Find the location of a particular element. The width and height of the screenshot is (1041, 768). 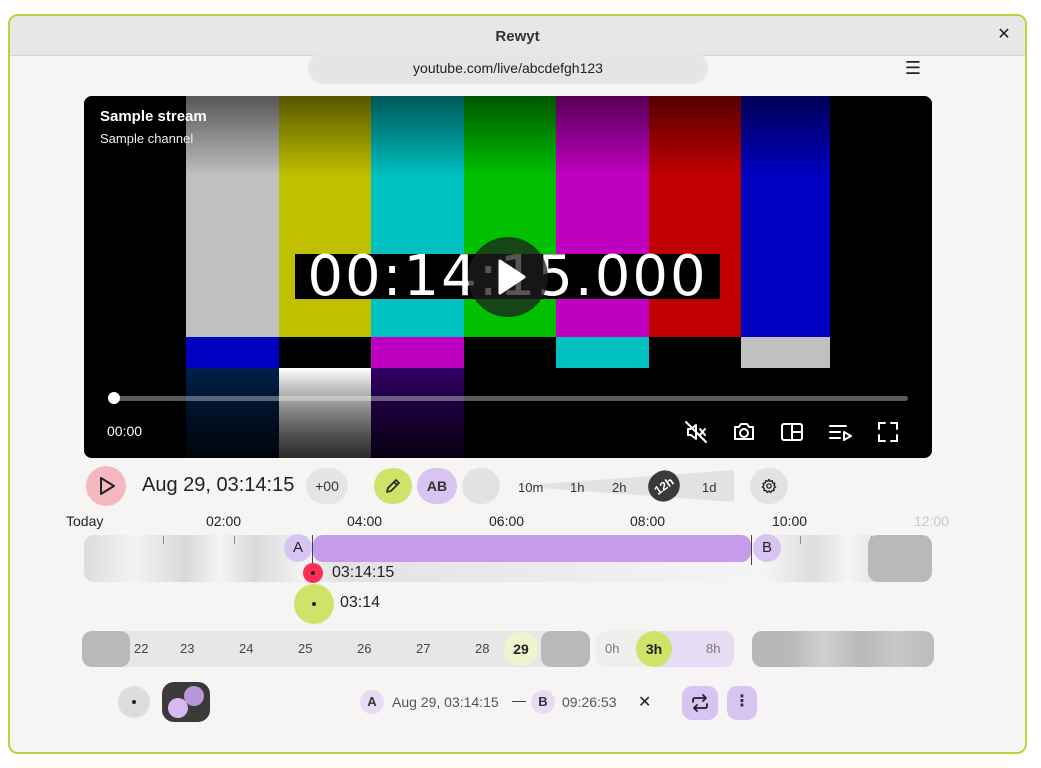

day-23: 23 is located at coordinates (187, 648).